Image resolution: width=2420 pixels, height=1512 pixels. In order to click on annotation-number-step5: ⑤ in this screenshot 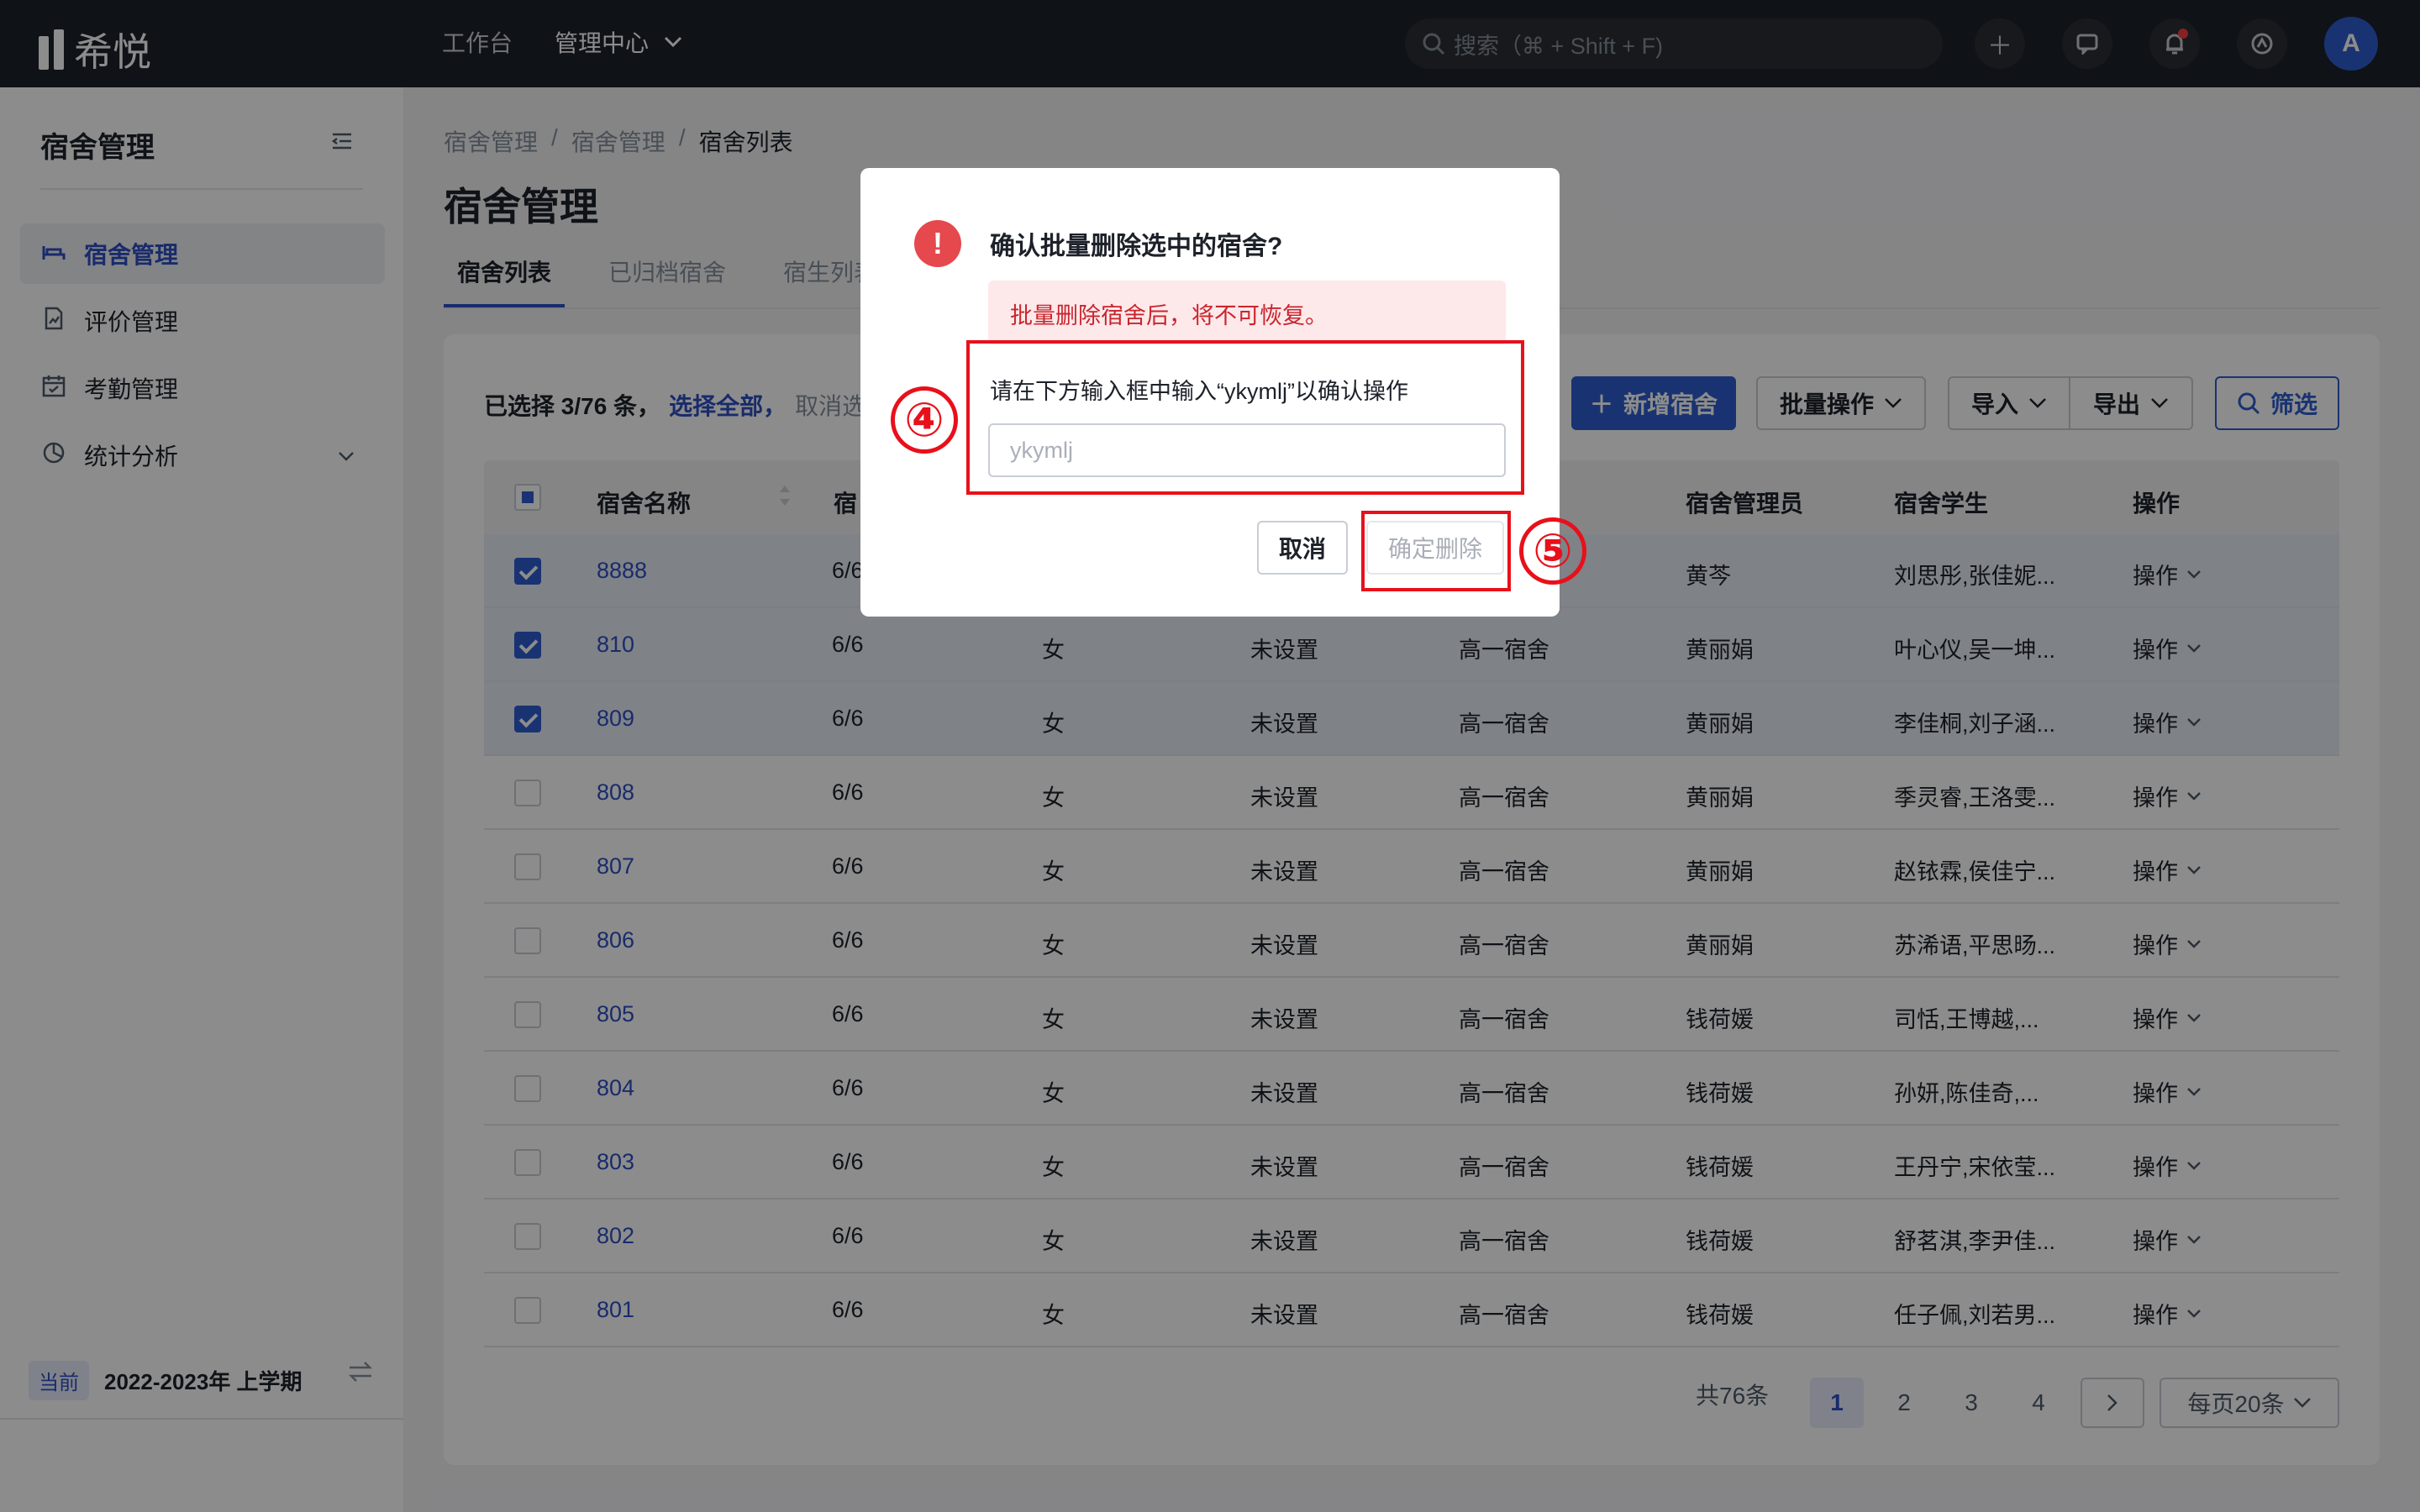, I will do `click(1553, 551)`.